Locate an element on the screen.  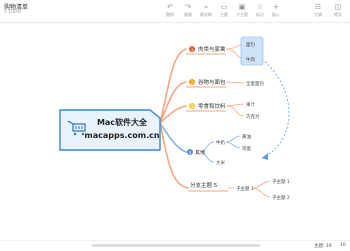
redo-button: ↷ 重做 is located at coordinates (188, 10).